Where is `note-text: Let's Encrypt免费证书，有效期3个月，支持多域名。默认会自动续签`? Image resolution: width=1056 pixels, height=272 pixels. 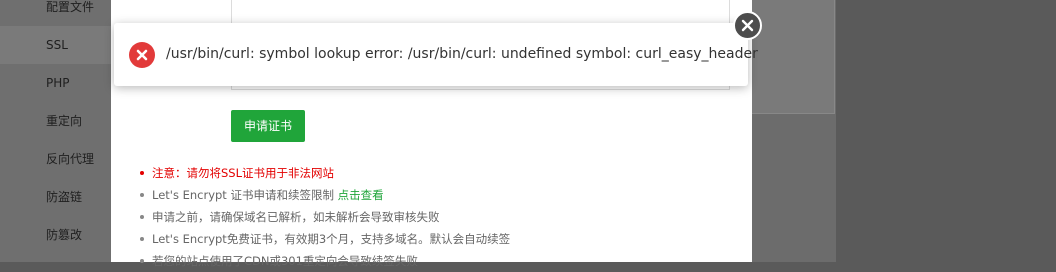
note-text: Let's Encrypt免费证书，有效期3个月，支持多域名。默认会自动续签 is located at coordinates (331, 239).